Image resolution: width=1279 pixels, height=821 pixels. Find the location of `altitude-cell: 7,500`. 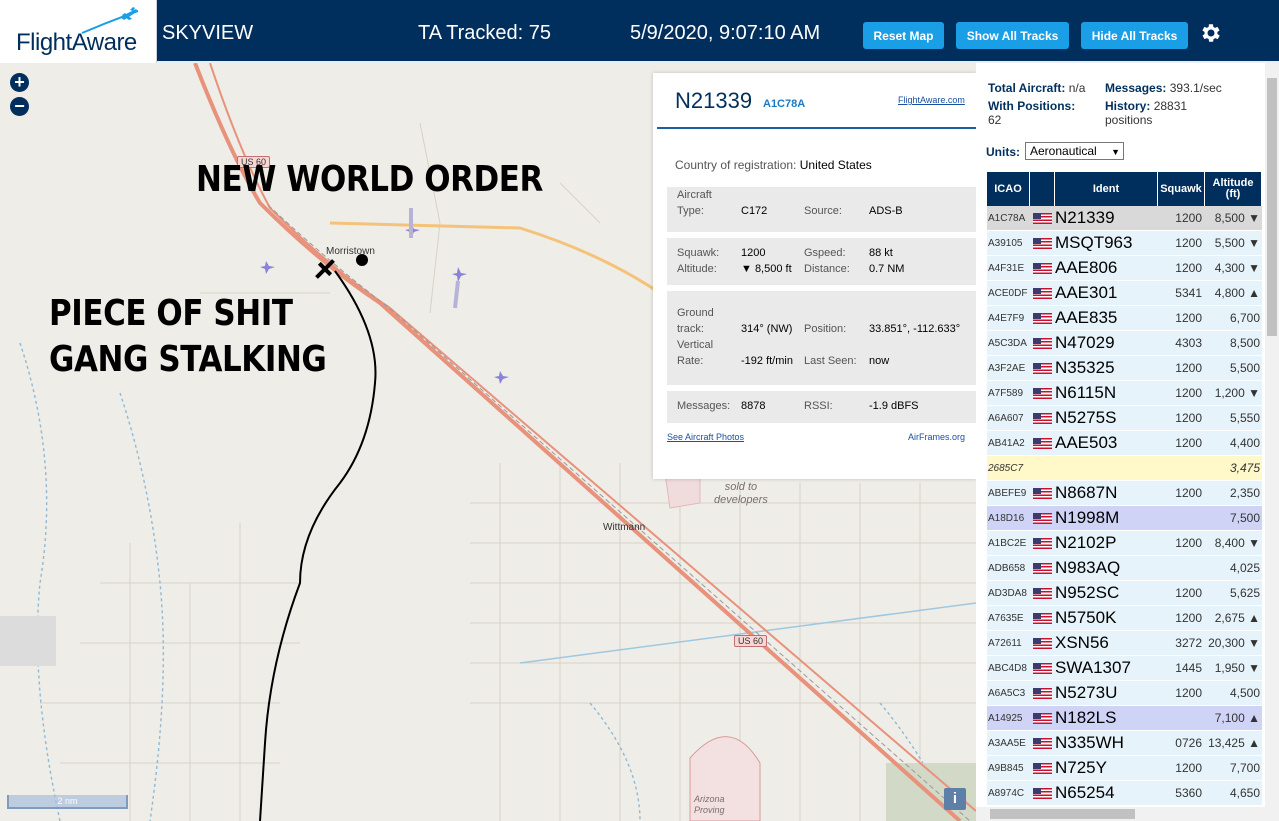

altitude-cell: 7,500 is located at coordinates (1244, 518).